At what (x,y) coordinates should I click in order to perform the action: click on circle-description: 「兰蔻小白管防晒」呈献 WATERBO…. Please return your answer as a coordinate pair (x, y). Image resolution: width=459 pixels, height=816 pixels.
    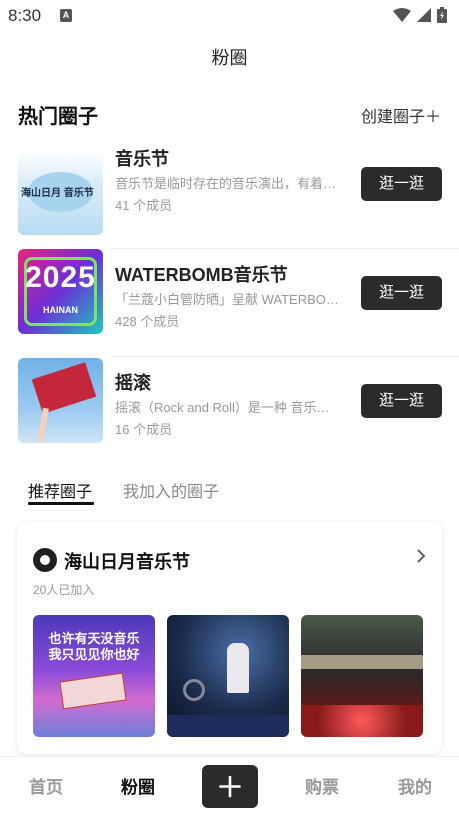
    Looking at the image, I should click on (227, 299).